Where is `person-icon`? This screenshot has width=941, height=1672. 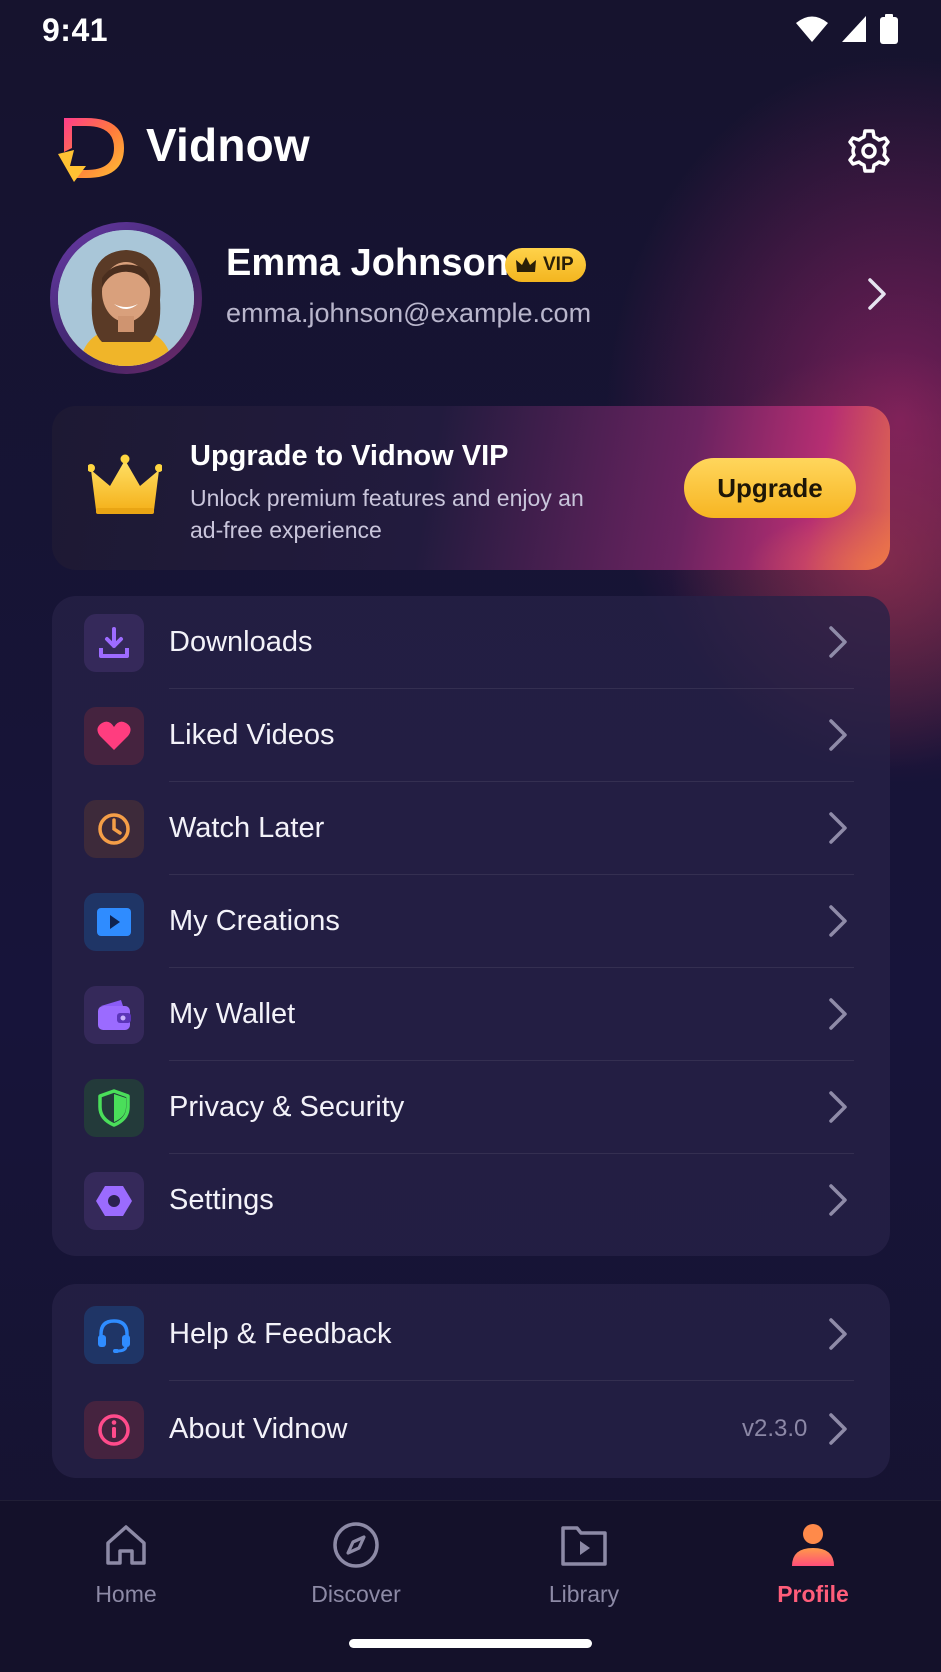 person-icon is located at coordinates (813, 1545).